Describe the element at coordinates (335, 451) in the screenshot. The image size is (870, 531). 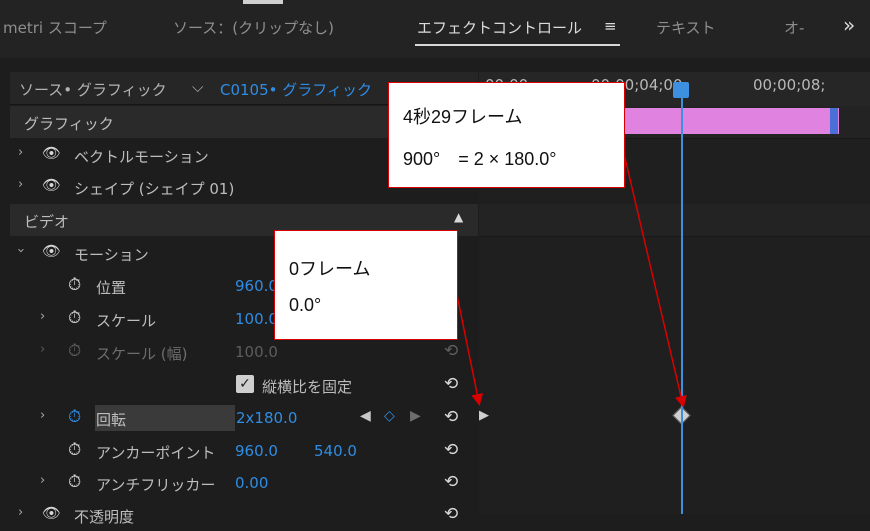
I see `anchor-y-value: 540.0` at that location.